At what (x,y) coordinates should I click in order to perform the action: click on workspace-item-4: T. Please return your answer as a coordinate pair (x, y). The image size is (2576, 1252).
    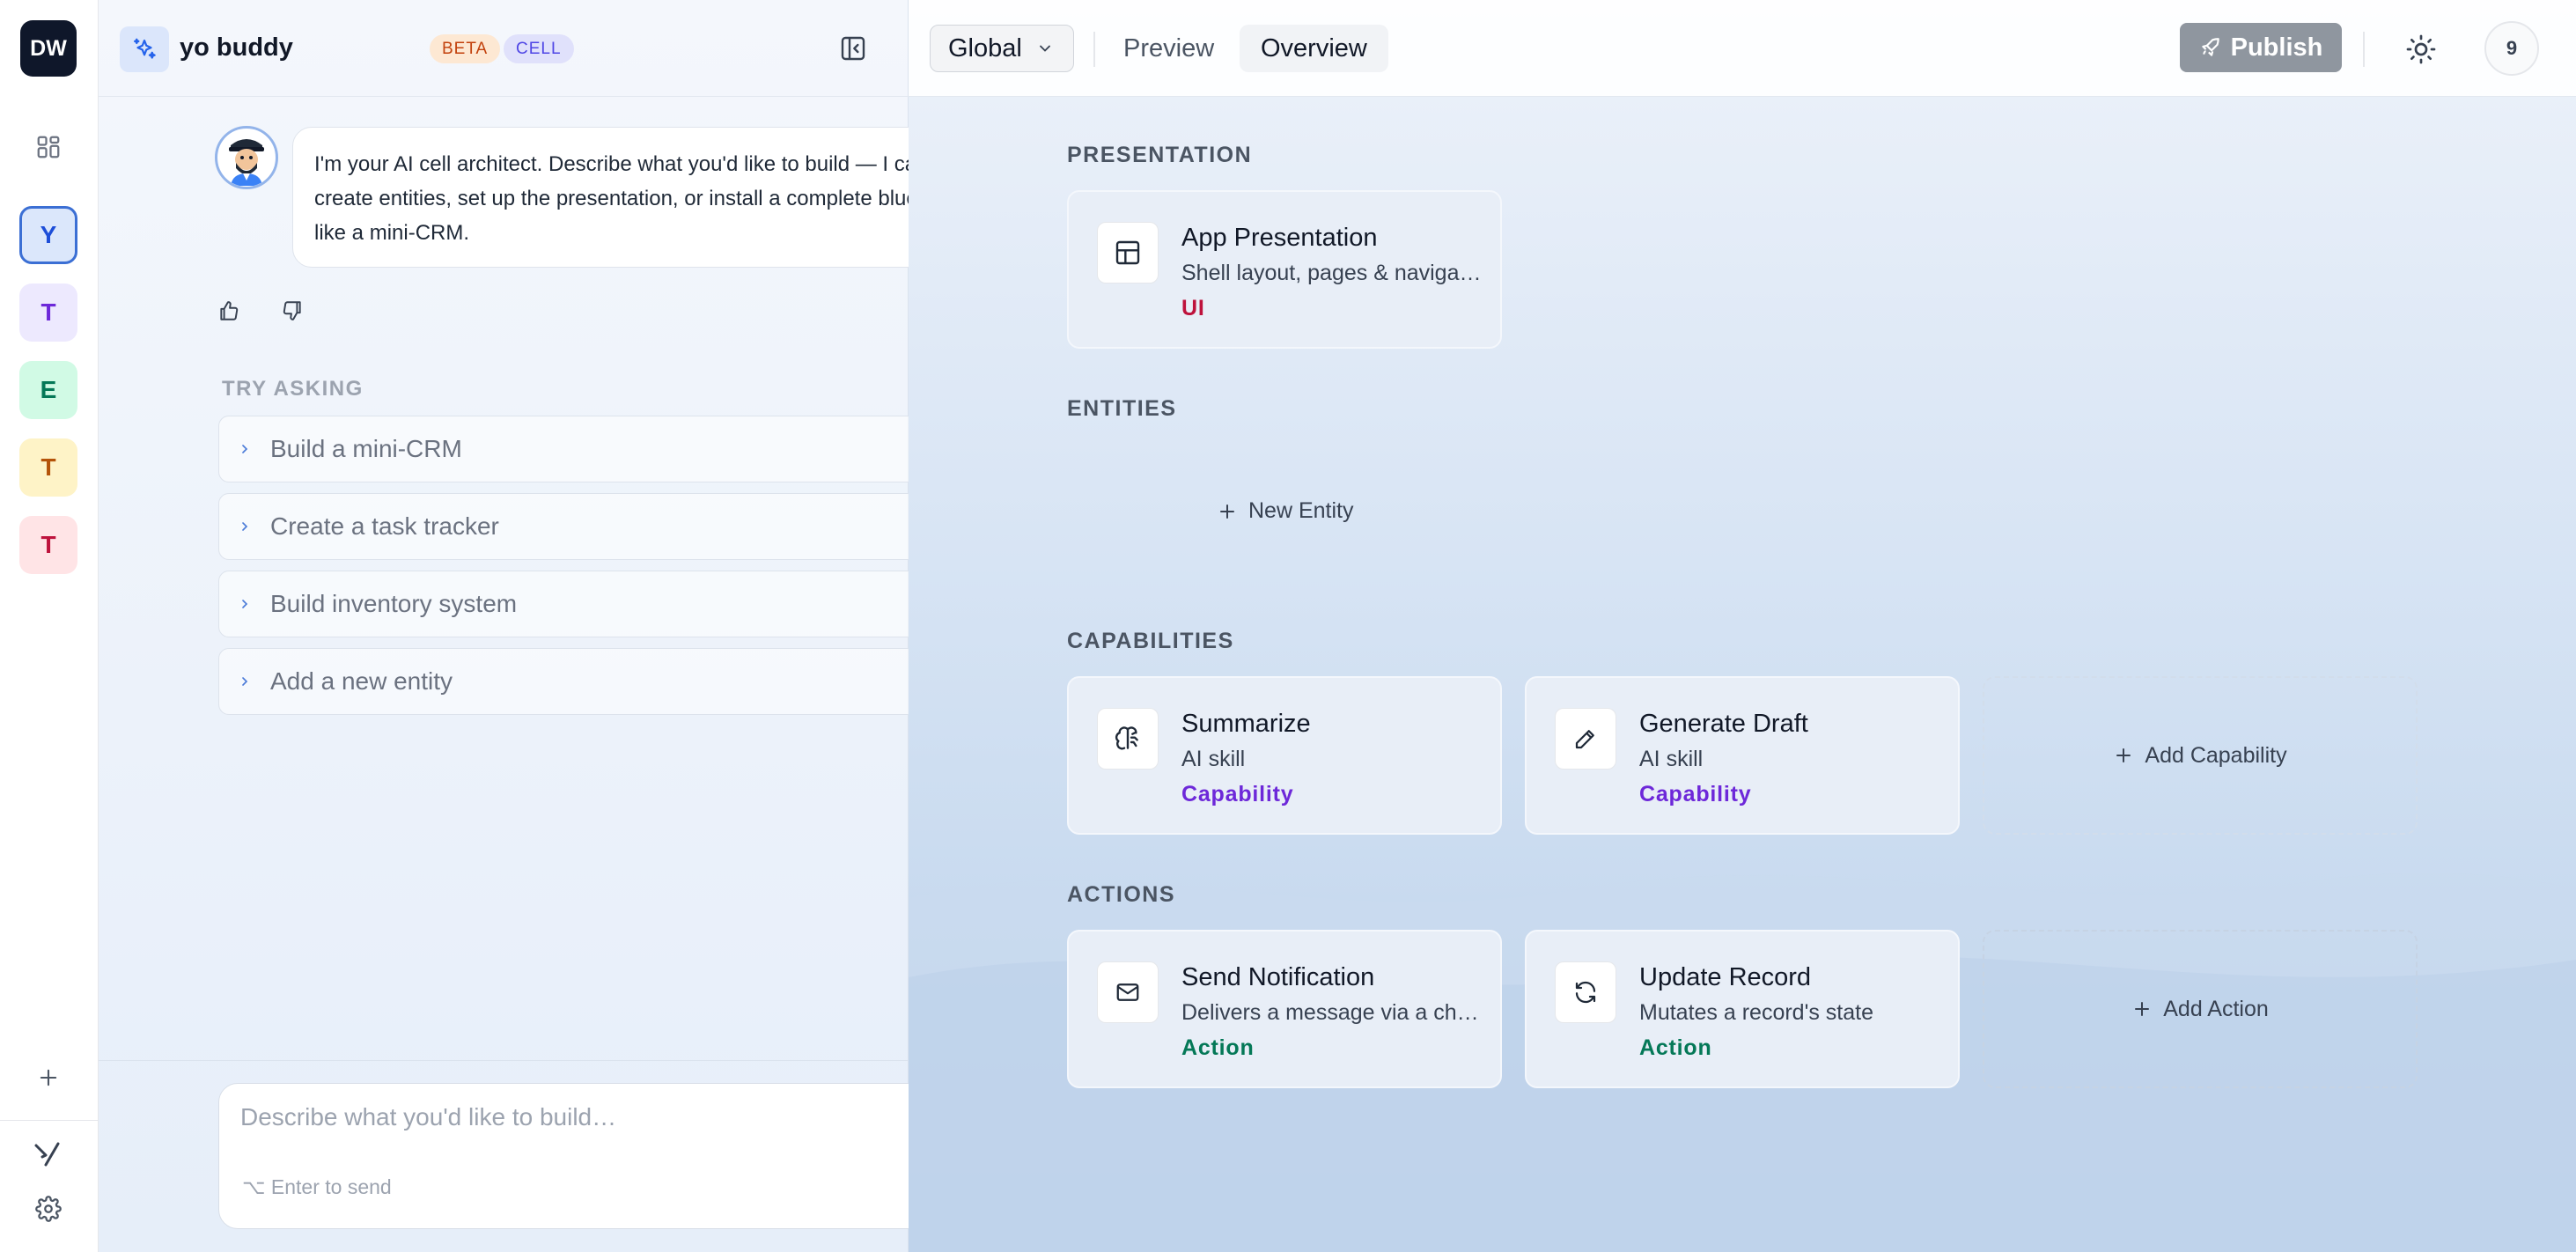
    Looking at the image, I should click on (48, 467).